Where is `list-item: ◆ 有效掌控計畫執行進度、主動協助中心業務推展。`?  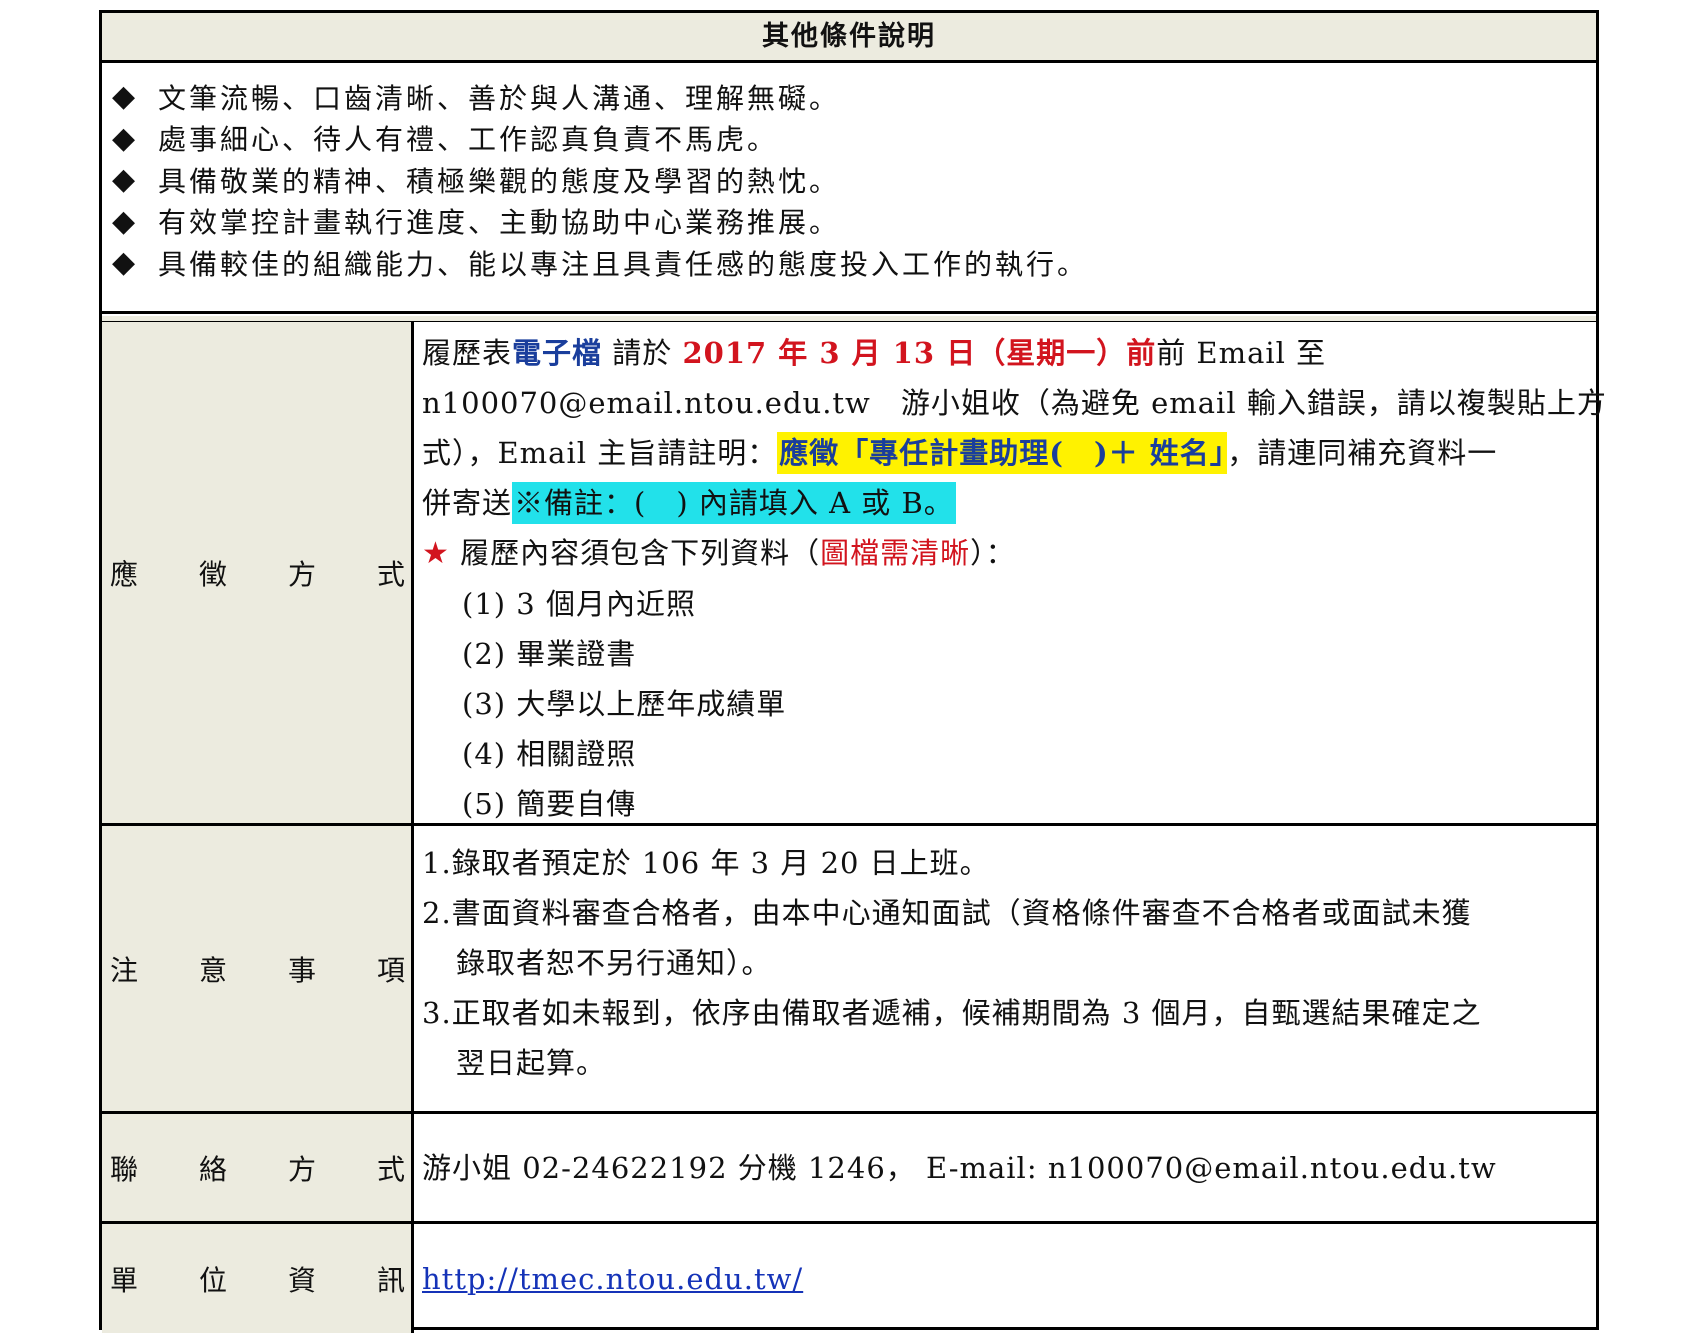
list-item: ◆ 有效掌控計畫執行進度、主動協助中心業務推展。 is located at coordinates (849, 222).